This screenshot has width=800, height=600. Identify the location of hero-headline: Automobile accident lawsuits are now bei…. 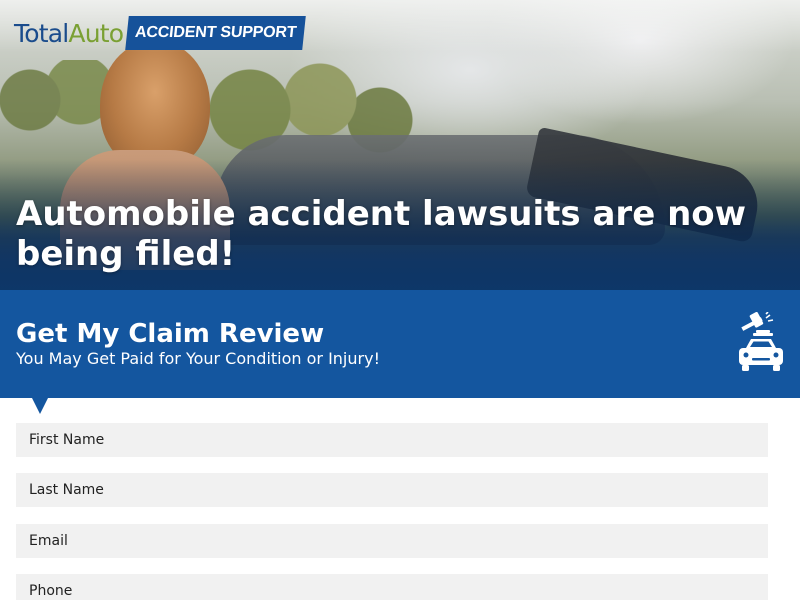
(381, 234).